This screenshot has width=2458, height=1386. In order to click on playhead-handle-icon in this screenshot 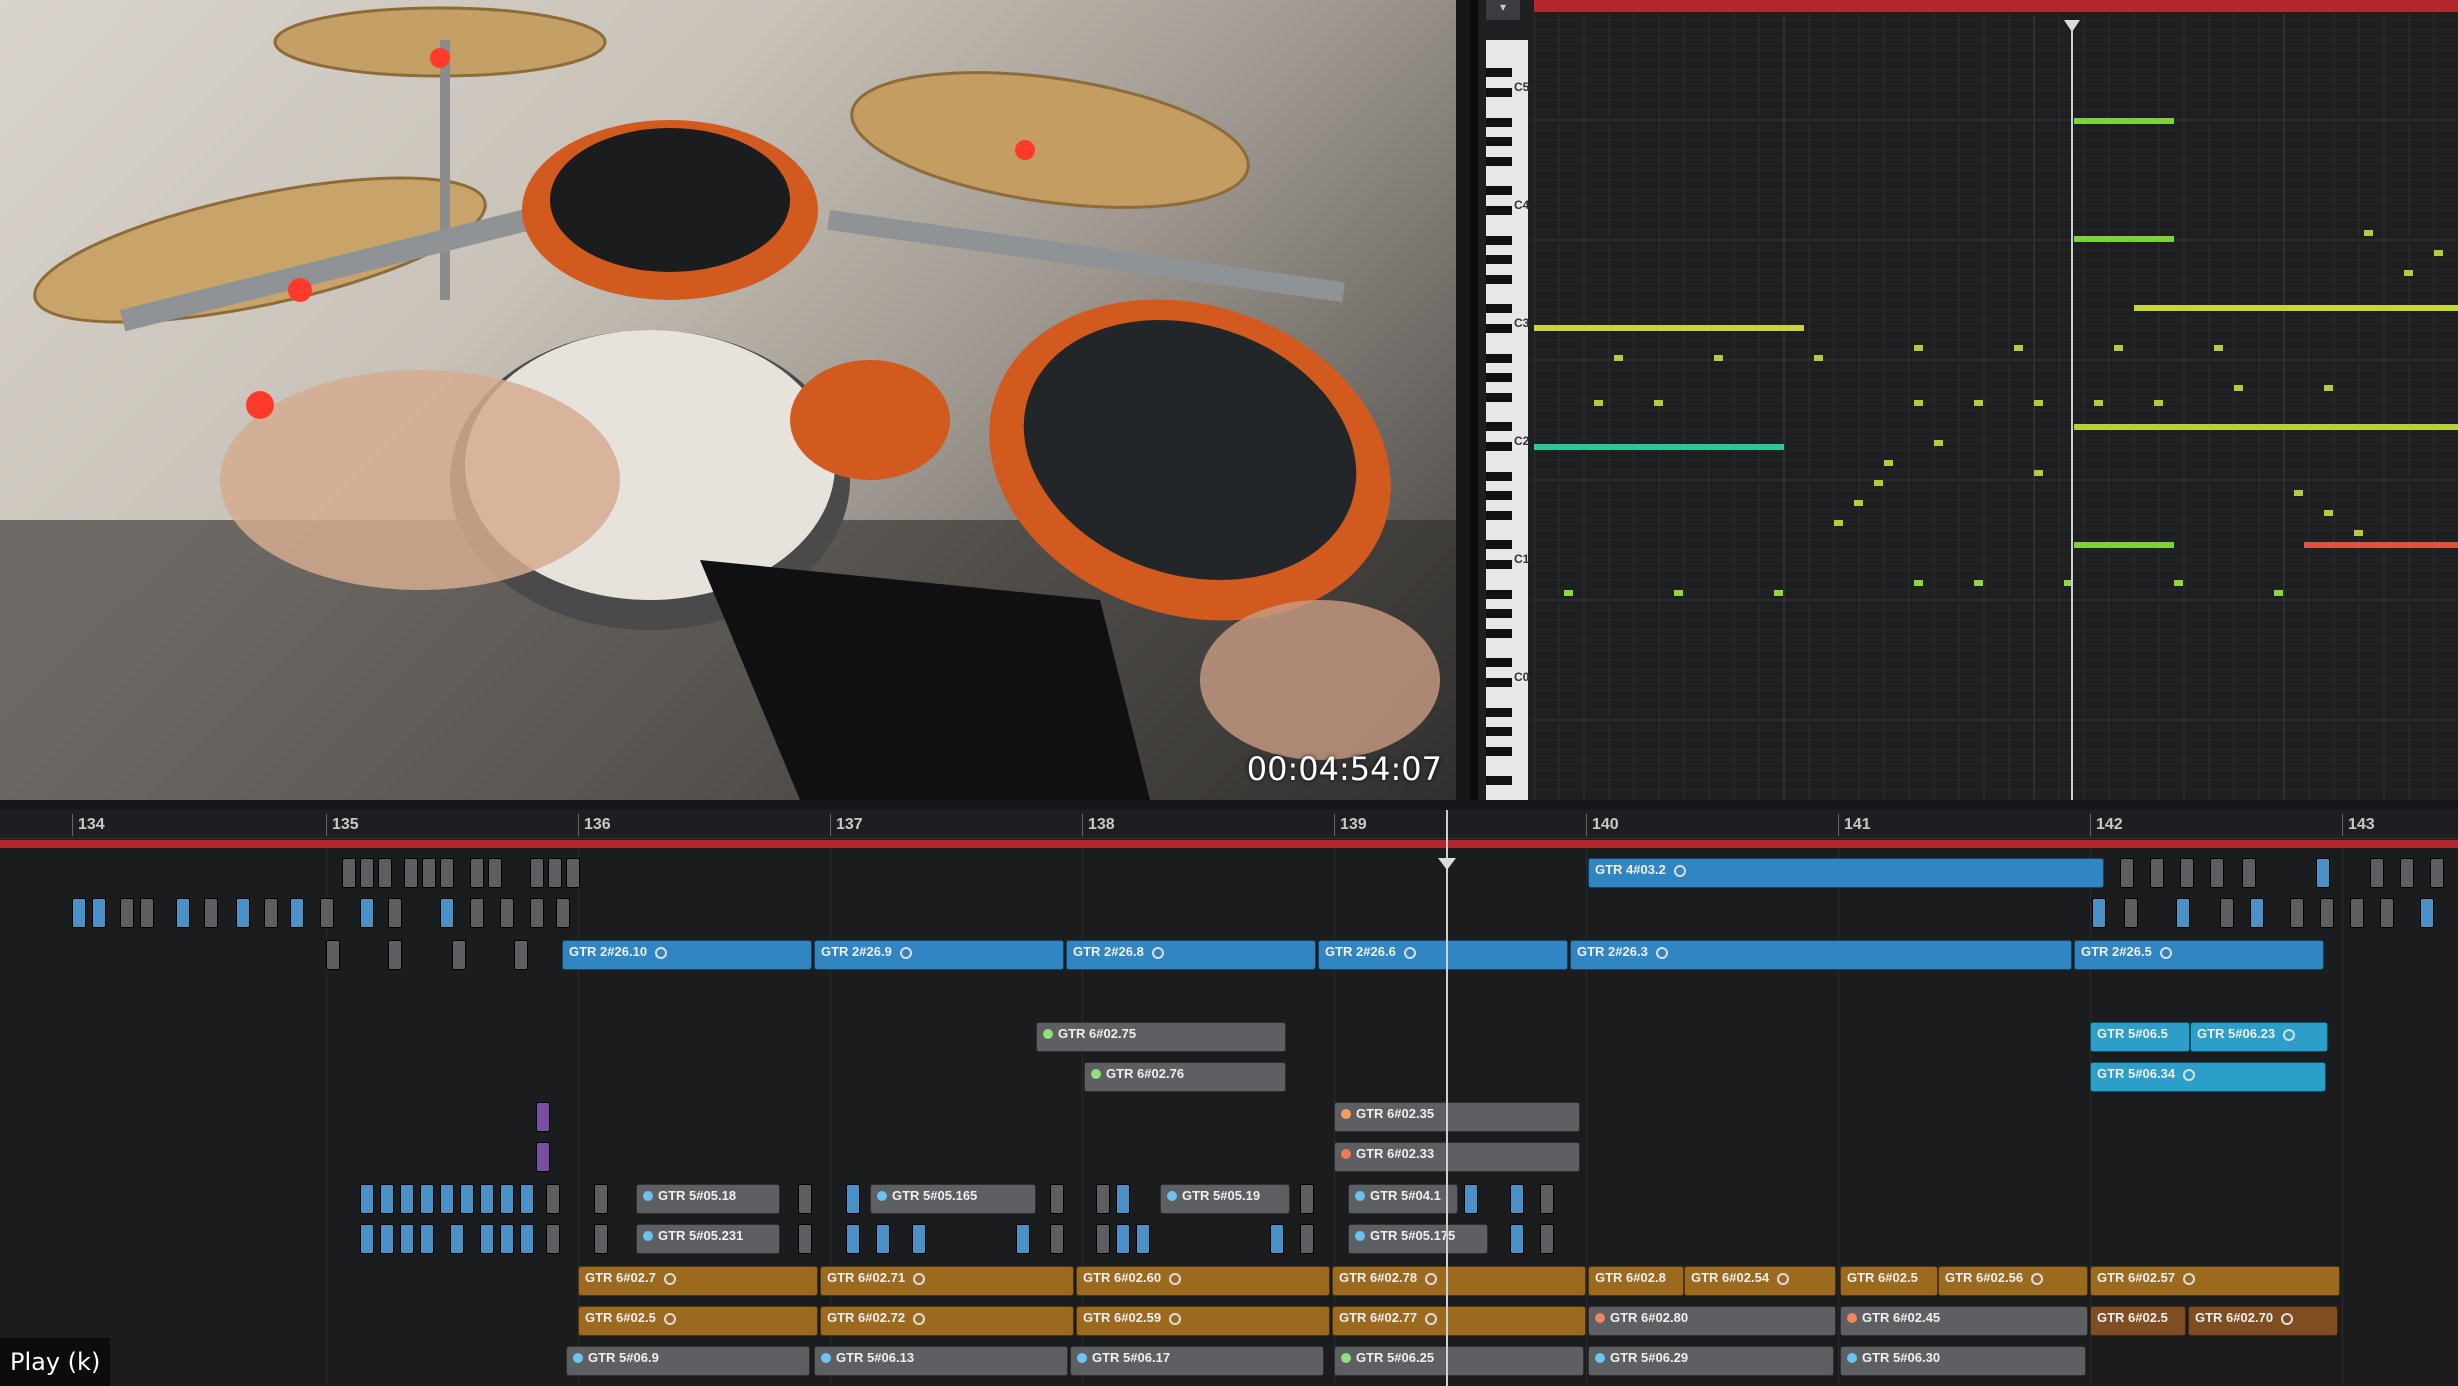, I will do `click(1447, 864)`.